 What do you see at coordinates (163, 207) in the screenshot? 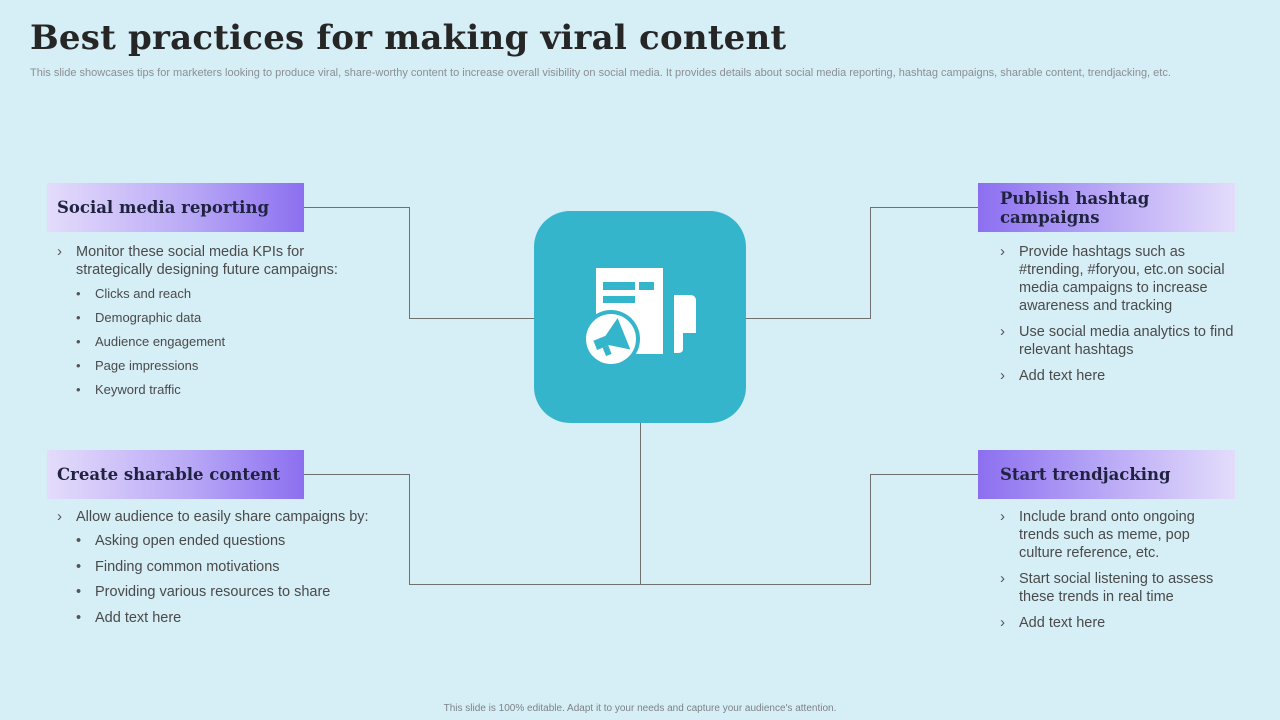
I see `heading-social-media-reporting: Social media reporting` at bounding box center [163, 207].